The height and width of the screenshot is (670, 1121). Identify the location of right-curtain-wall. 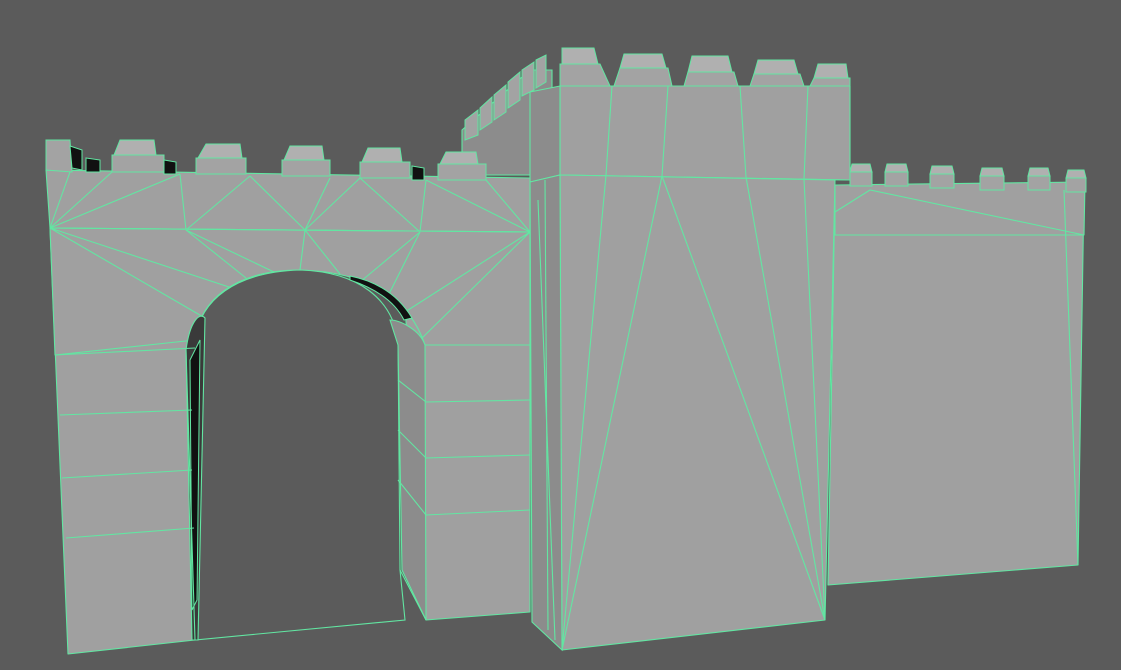
(957, 374).